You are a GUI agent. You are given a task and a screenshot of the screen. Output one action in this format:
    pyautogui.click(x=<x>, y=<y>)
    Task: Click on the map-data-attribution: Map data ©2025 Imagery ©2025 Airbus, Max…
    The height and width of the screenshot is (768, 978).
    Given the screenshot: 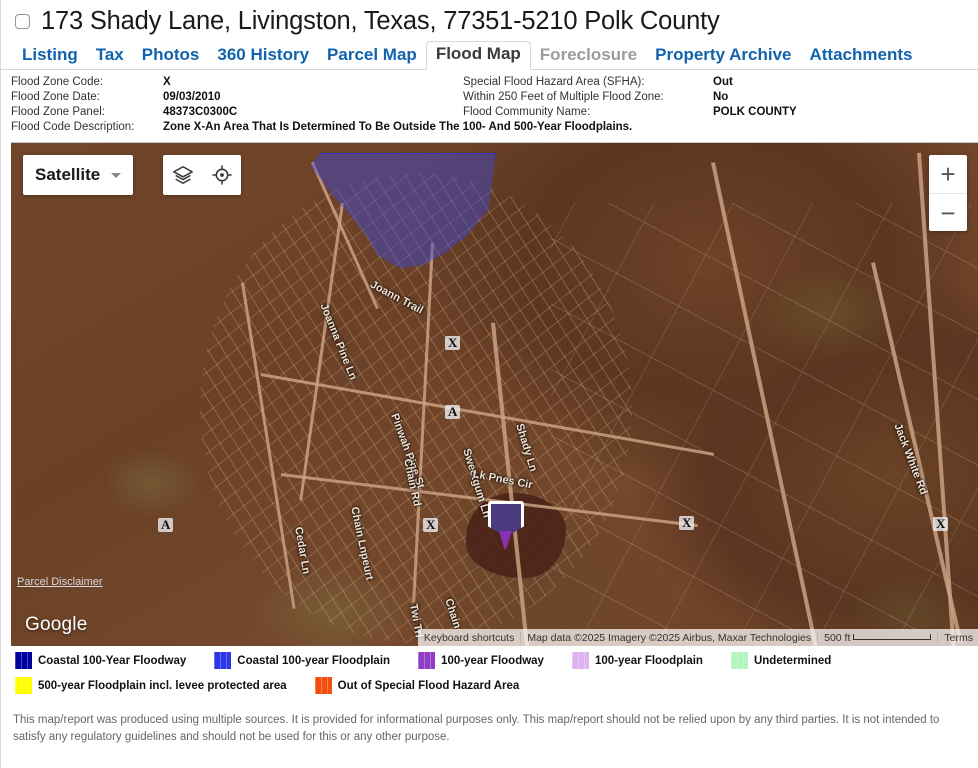 What is the action you would take?
    pyautogui.click(x=669, y=637)
    